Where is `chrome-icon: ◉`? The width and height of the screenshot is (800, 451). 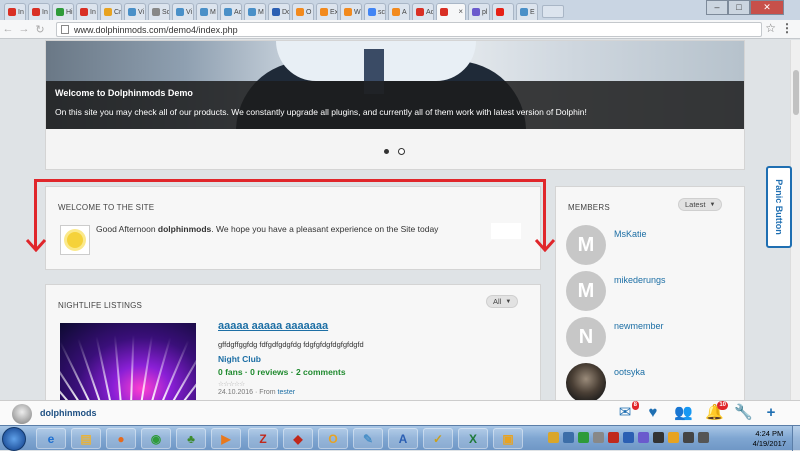
chrome-icon: ◉ is located at coordinates (156, 438).